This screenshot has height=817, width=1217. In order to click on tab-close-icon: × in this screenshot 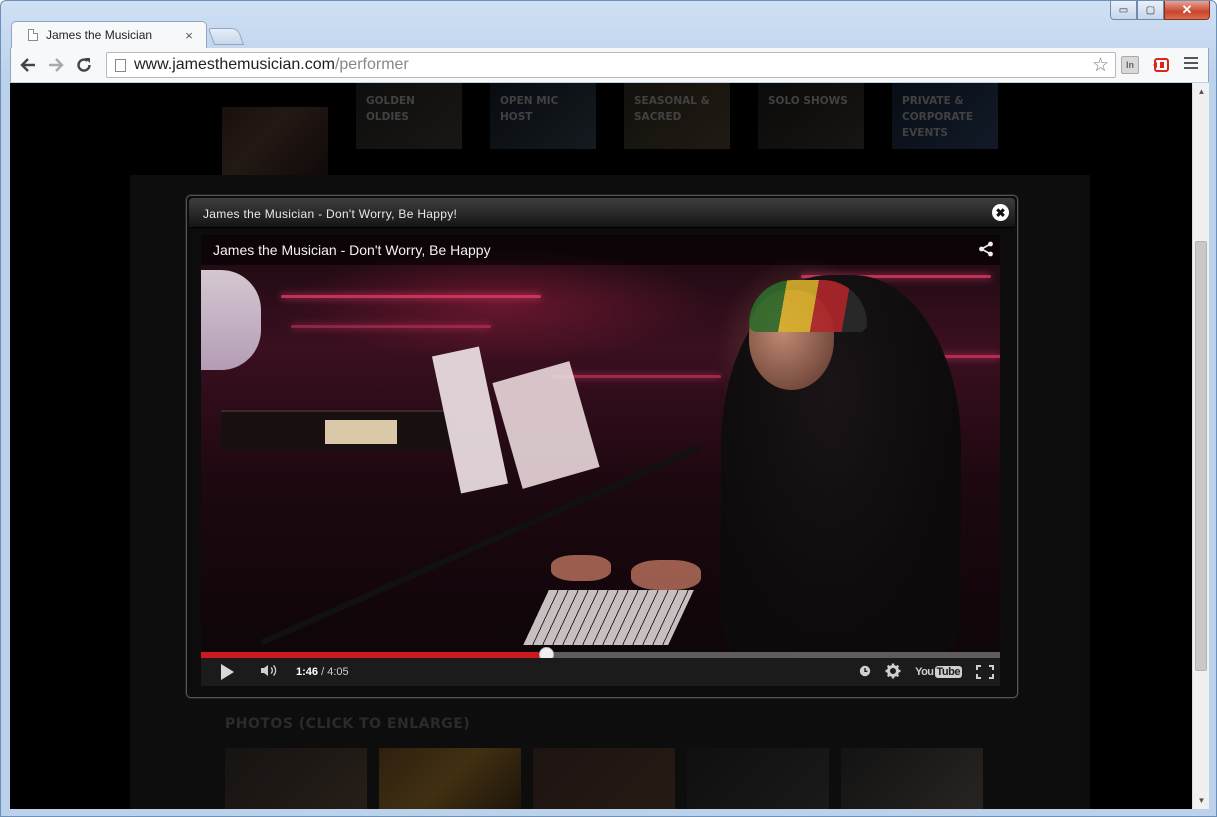, I will do `click(189, 35)`.